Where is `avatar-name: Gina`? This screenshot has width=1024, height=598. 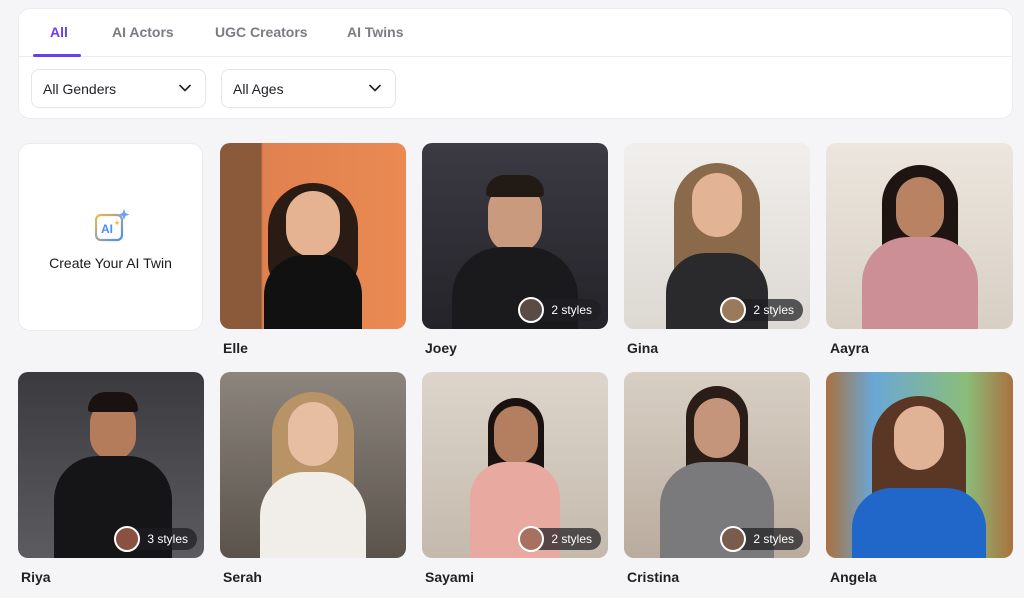
avatar-name: Gina is located at coordinates (643, 348).